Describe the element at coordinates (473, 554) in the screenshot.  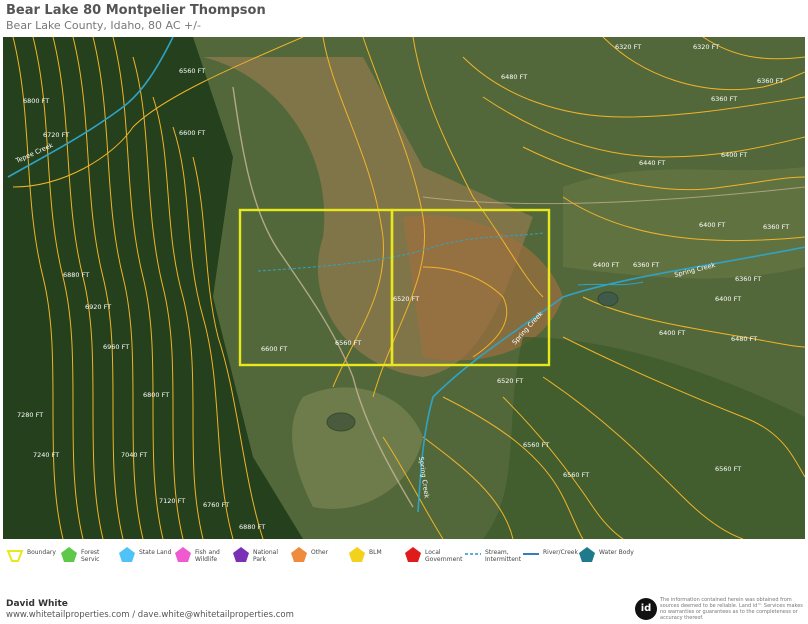
I see `stream-intermittent-icon` at that location.